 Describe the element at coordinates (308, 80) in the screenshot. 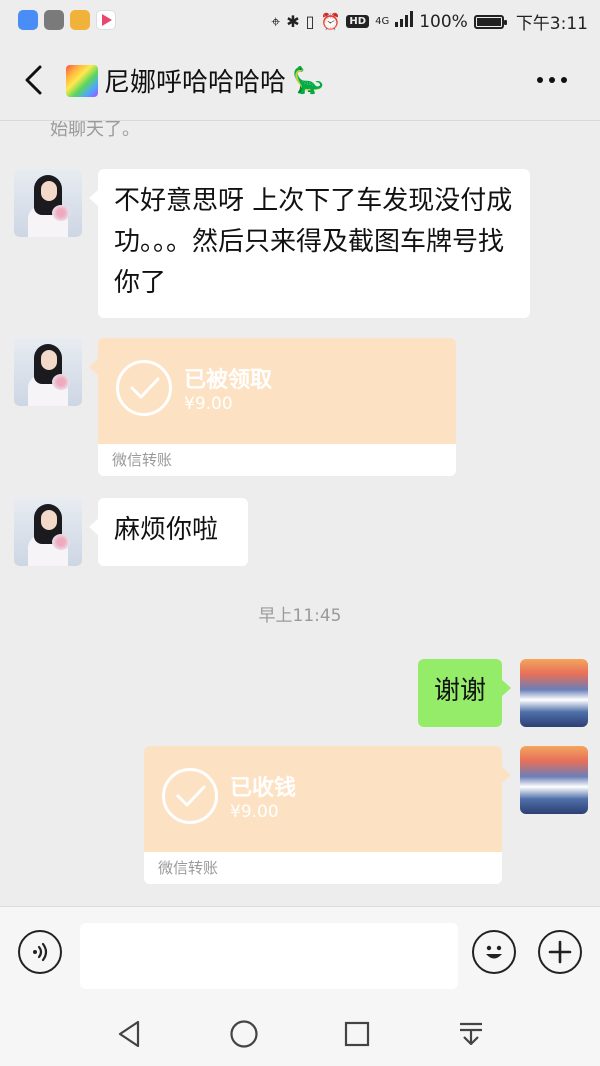

I see `dinosaur-emoji: 🦕` at that location.